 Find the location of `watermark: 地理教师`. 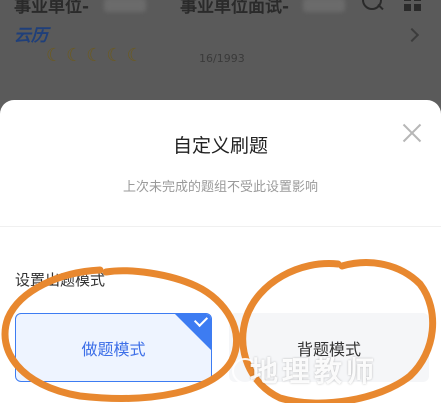

watermark: 地理教师 is located at coordinates (314, 371).